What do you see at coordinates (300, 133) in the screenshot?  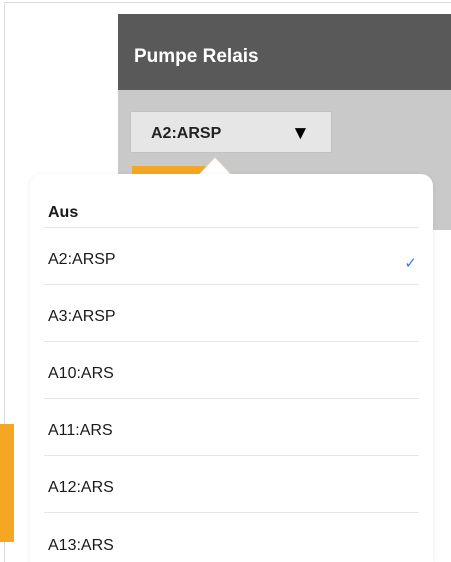 I see `chevron-down-icon: ▼` at bounding box center [300, 133].